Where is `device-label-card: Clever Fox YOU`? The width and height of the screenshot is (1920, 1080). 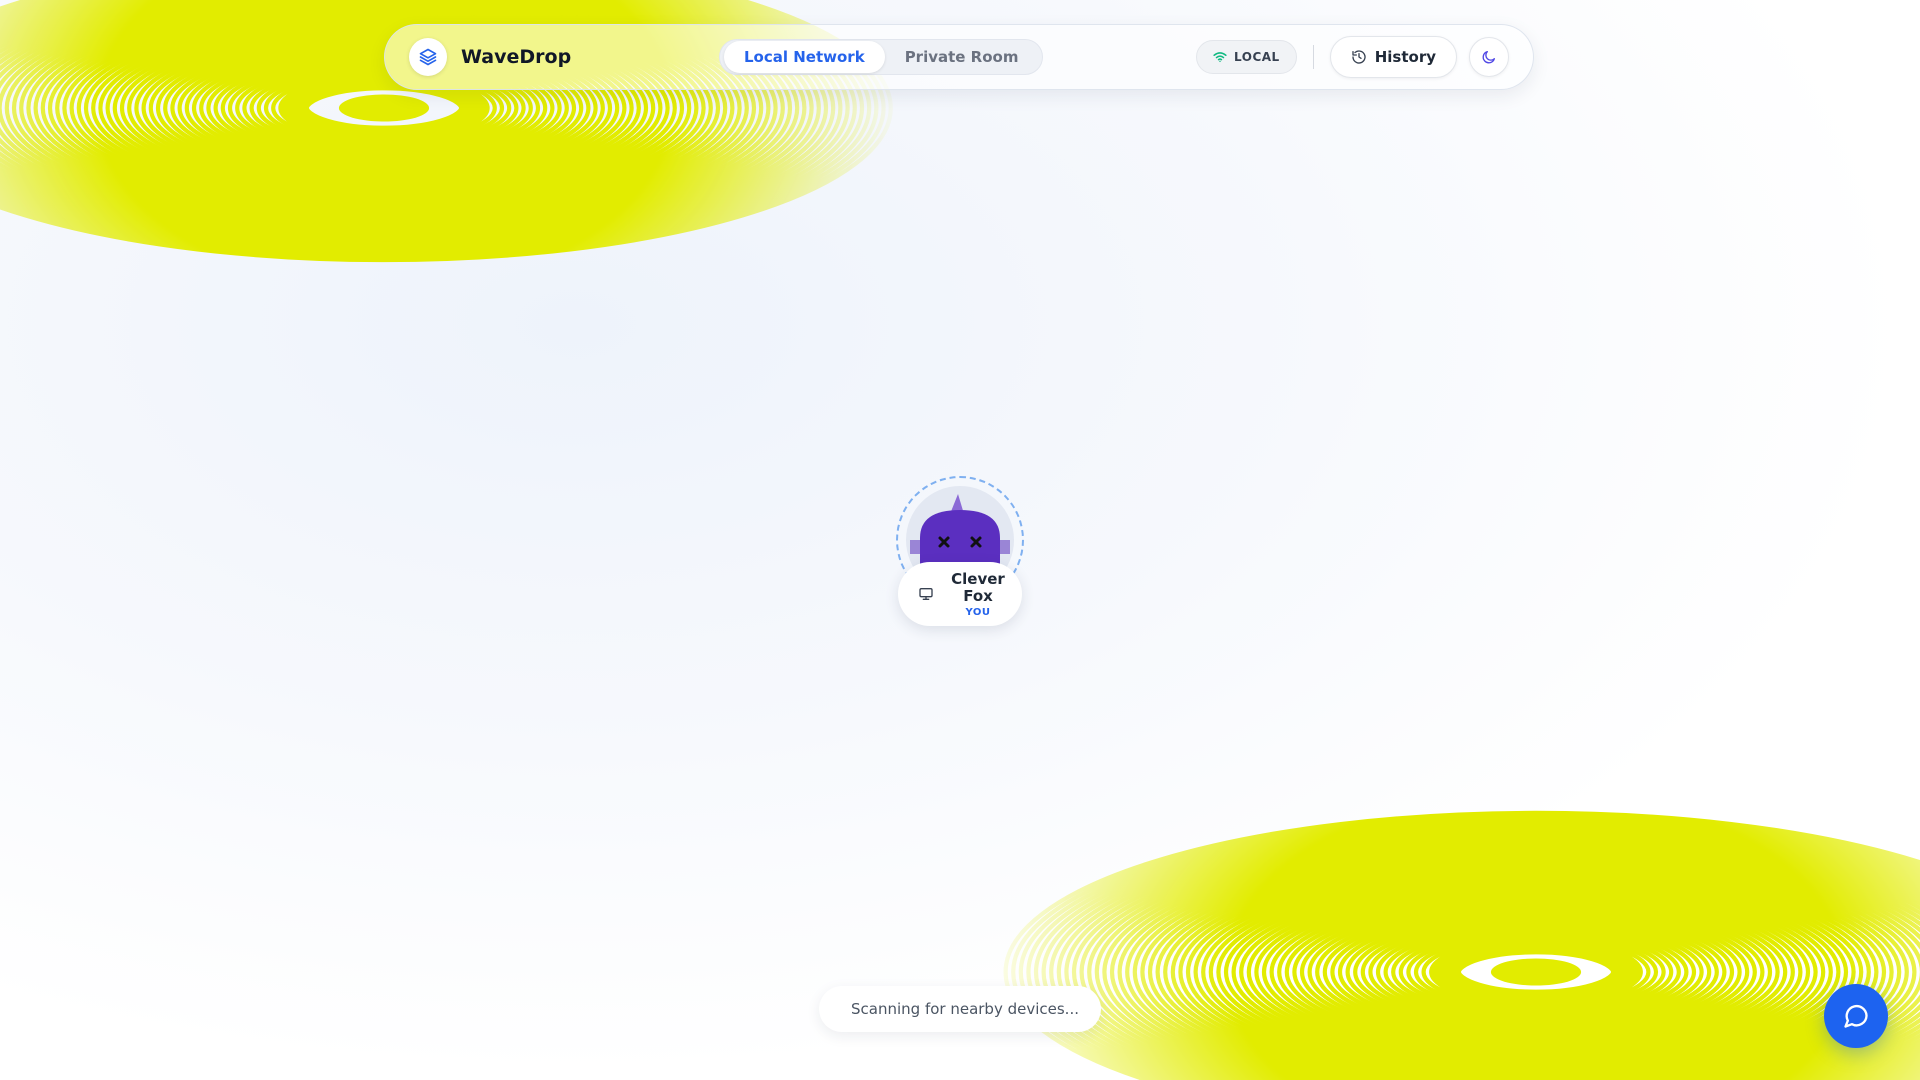
device-label-card: Clever Fox YOU is located at coordinates (960, 594).